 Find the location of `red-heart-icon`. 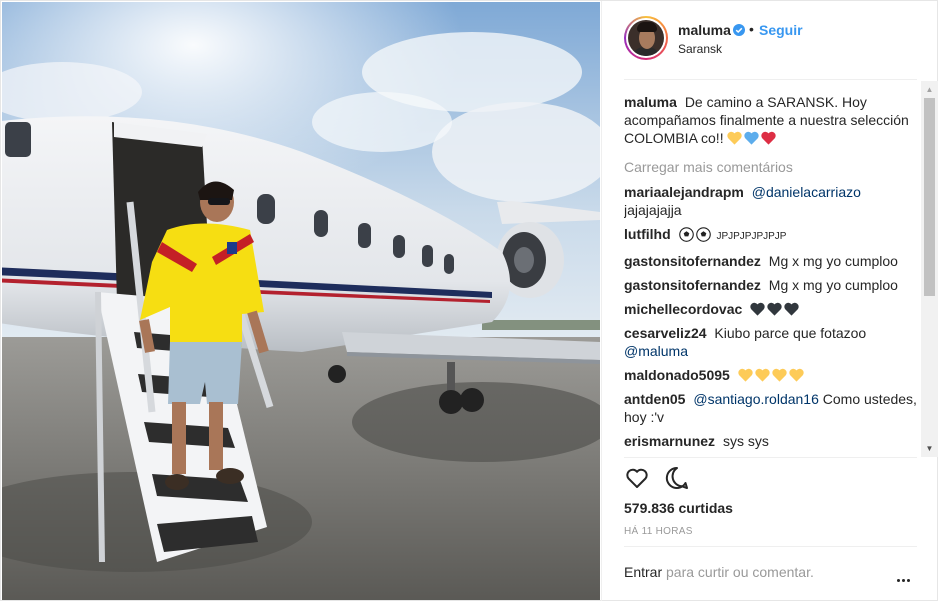

red-heart-icon is located at coordinates (769, 138).